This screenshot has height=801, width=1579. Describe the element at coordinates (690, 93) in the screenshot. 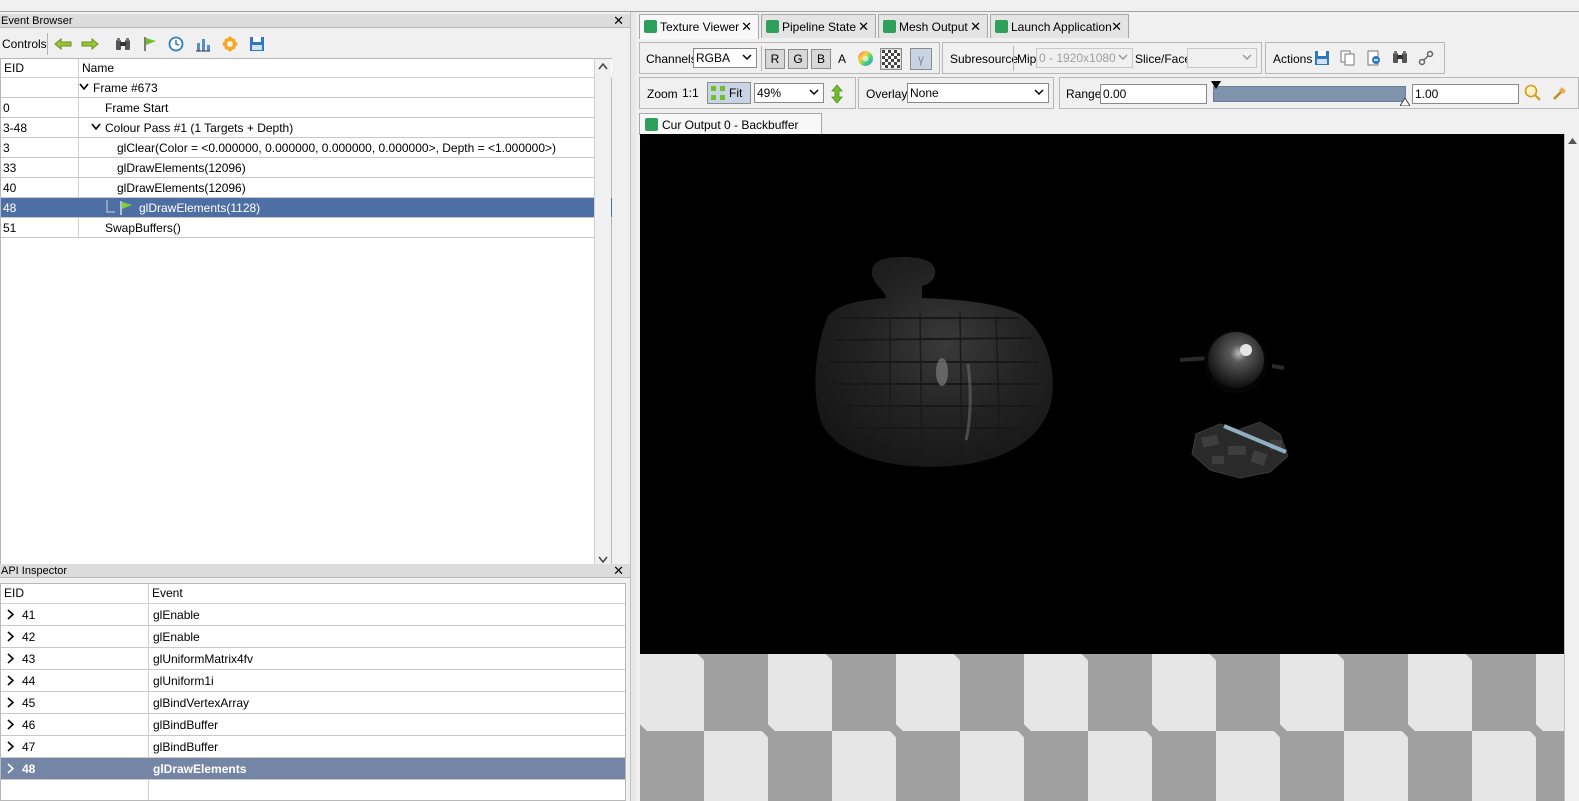

I see `zoom-one-to-one-button: 1:1` at that location.